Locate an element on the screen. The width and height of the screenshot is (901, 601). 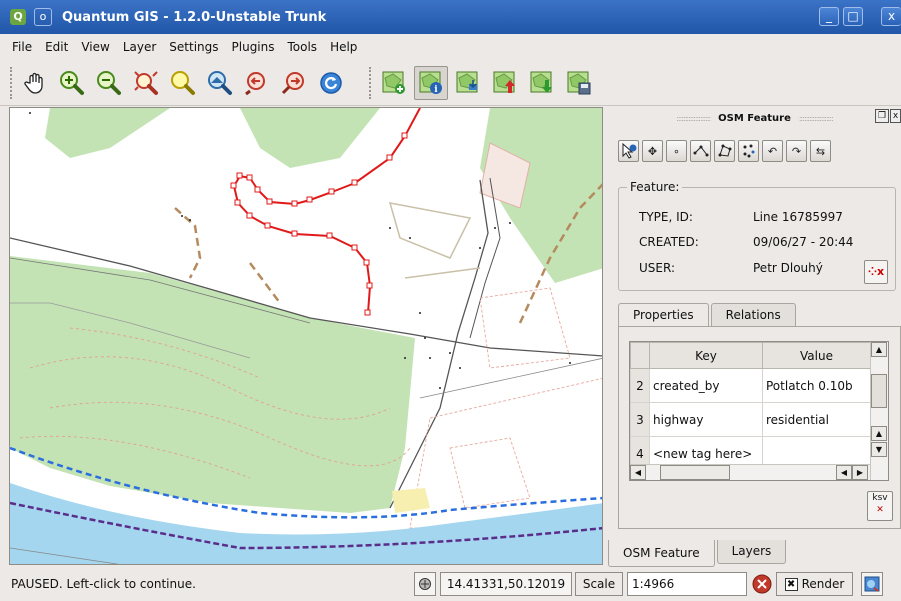
stop-render-icon is located at coordinates (762, 584).